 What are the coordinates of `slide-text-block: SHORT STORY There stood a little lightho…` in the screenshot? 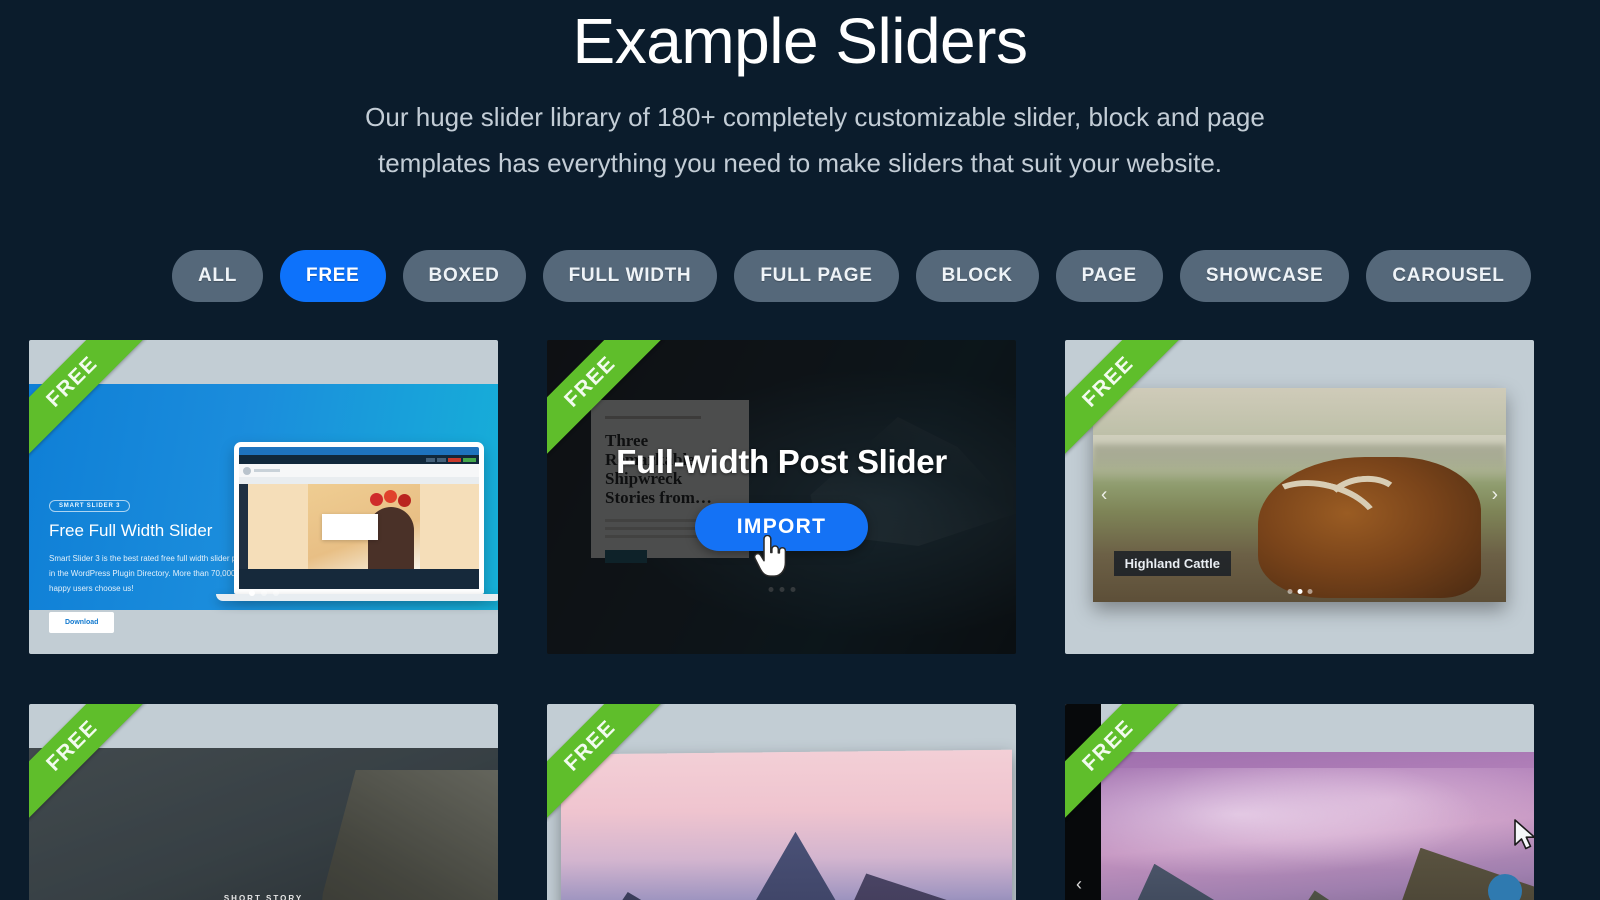 It's located at (263, 894).